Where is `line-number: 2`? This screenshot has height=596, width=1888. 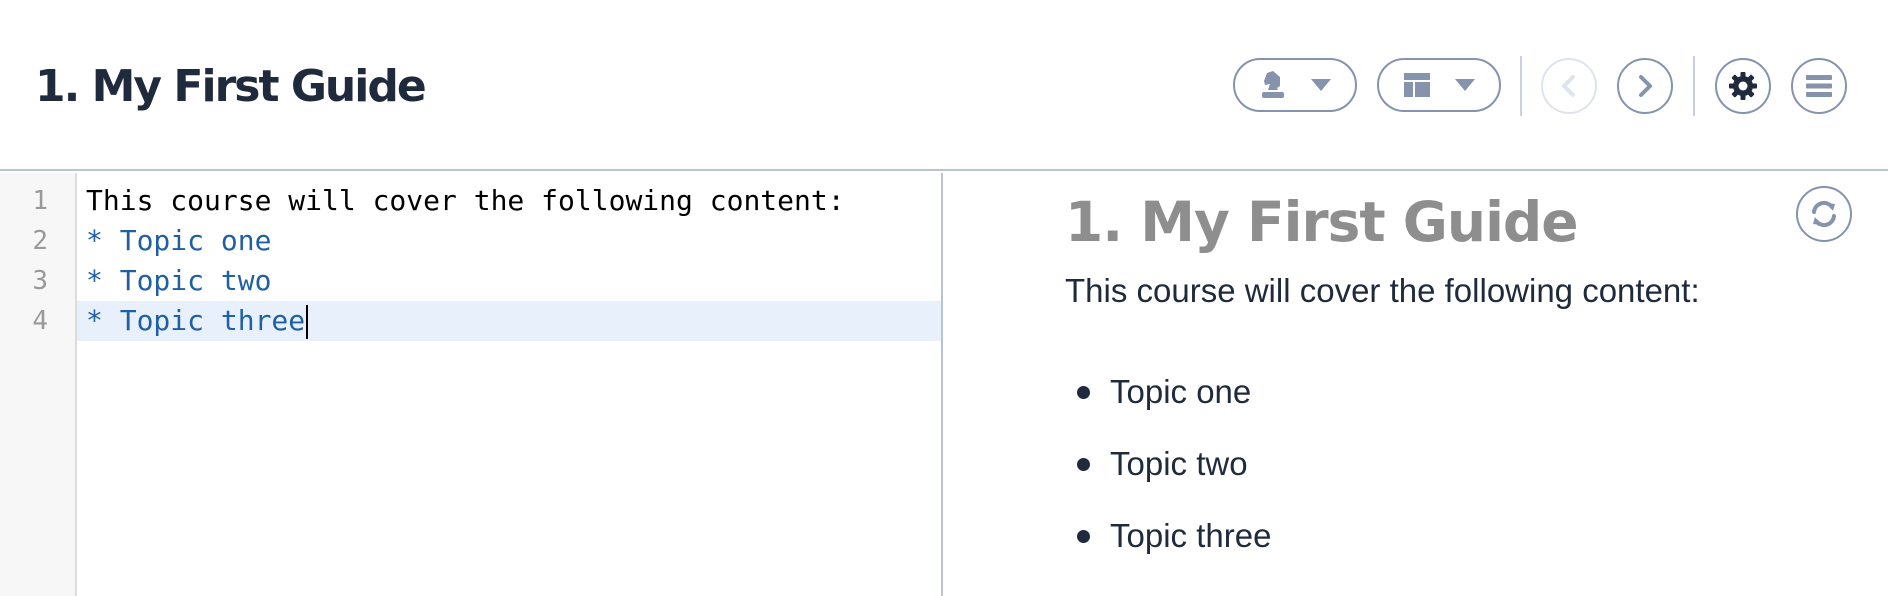
line-number: 2 is located at coordinates (40, 241).